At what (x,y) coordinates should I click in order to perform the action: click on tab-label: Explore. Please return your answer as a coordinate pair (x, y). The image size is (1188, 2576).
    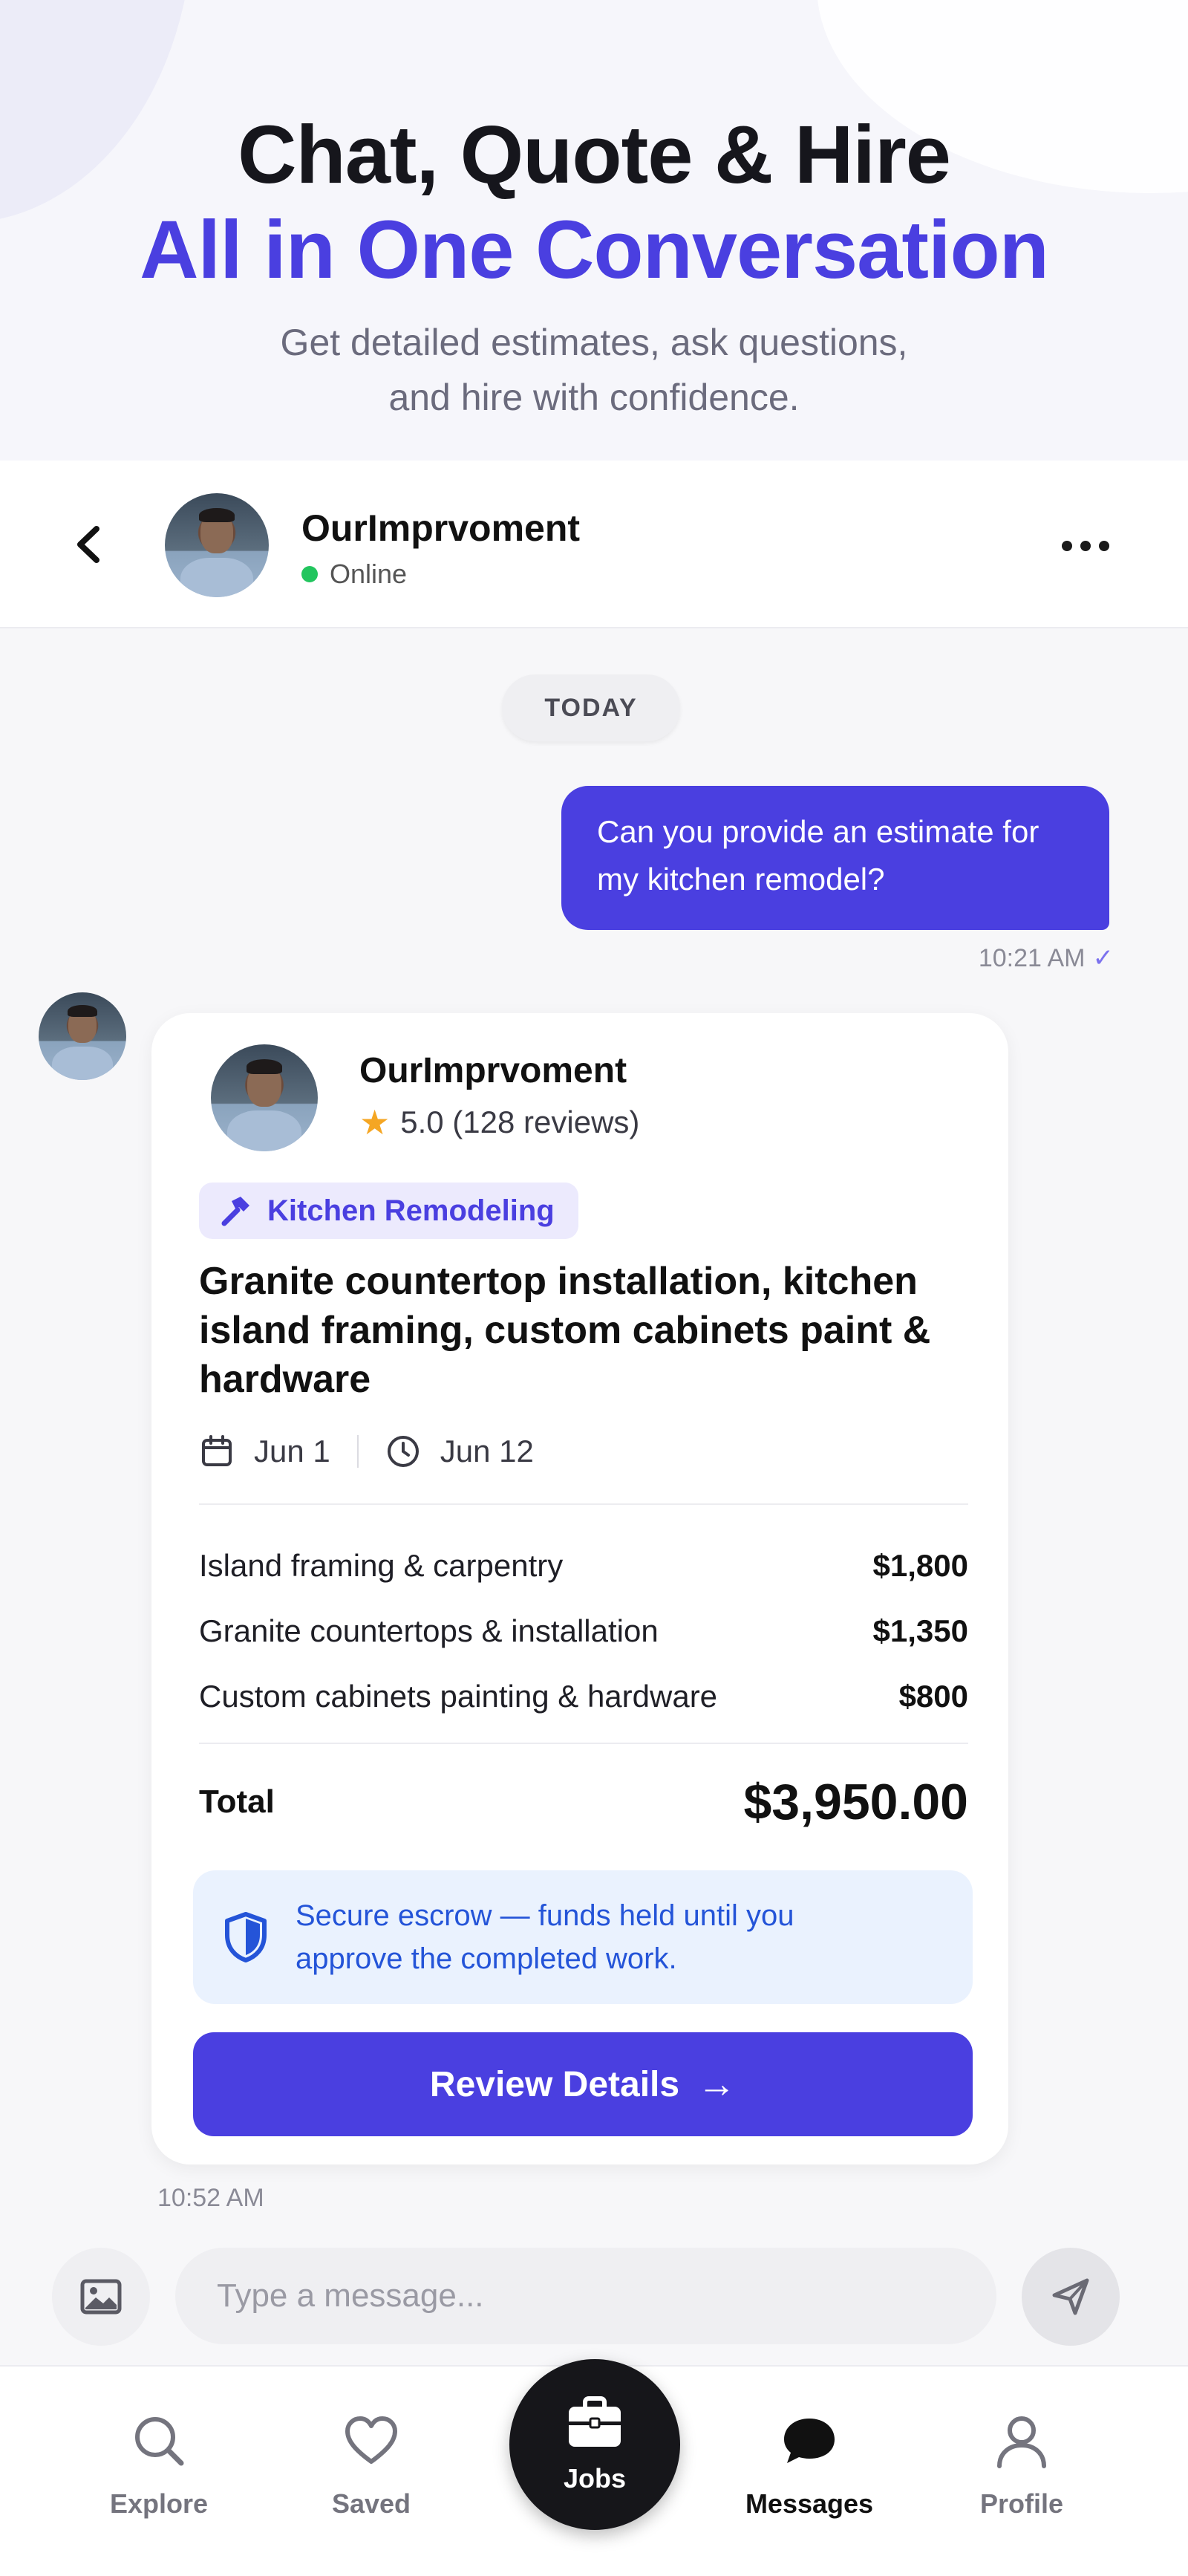
    Looking at the image, I should click on (159, 2503).